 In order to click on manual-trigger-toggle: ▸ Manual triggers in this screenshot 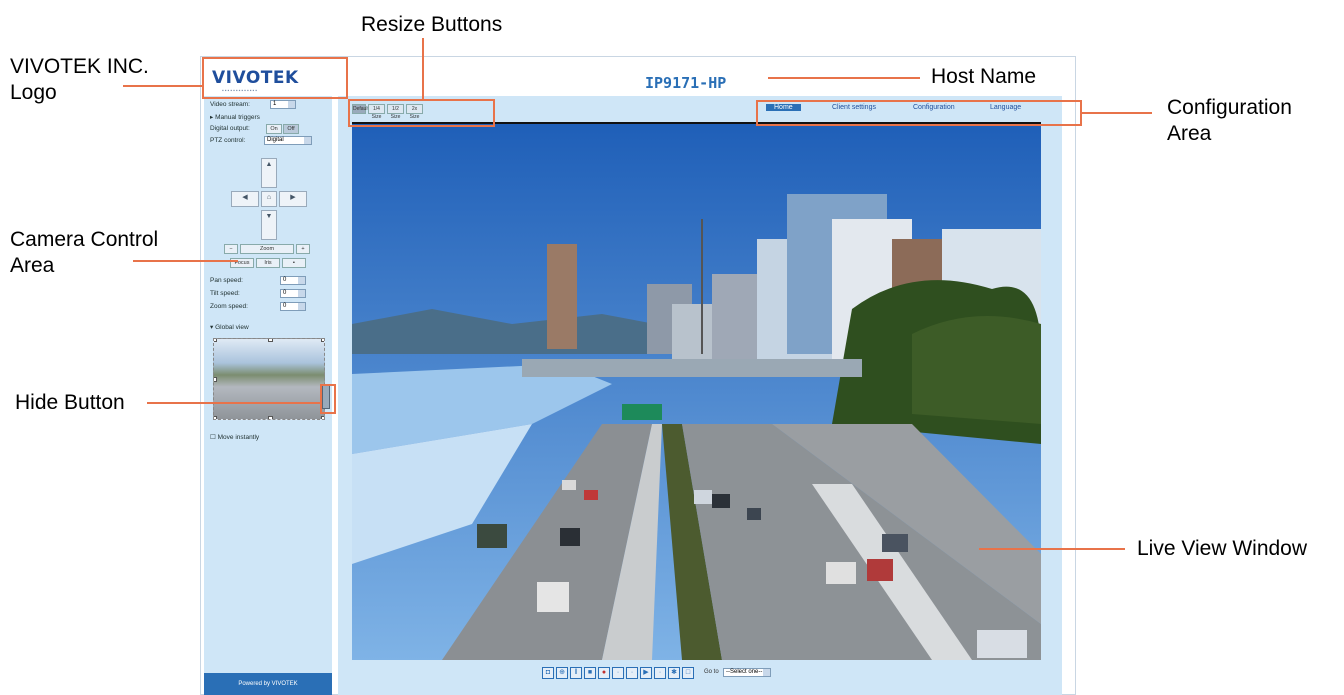, I will do `click(235, 117)`.